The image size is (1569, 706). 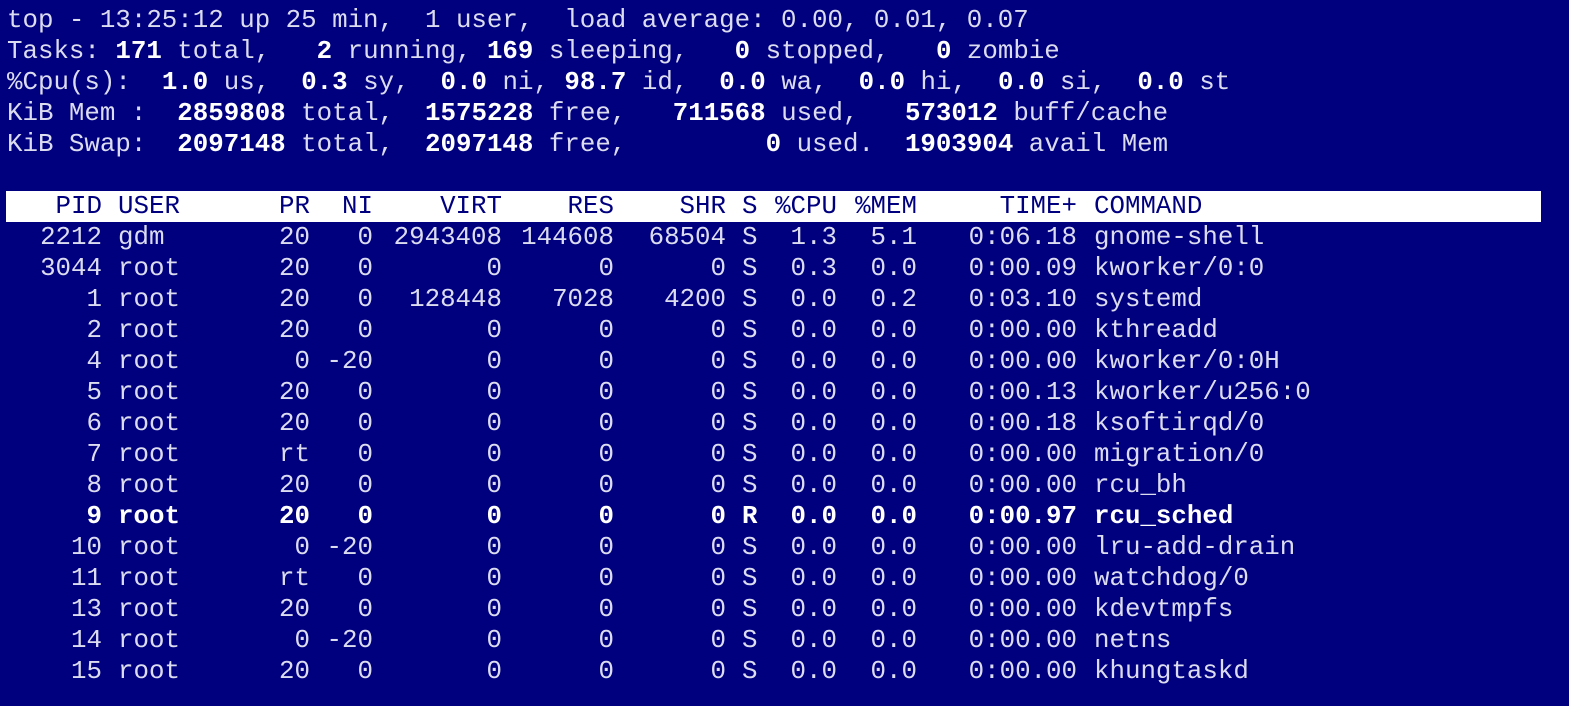 What do you see at coordinates (943, 51) in the screenshot?
I see `tasks-zombie: 0` at bounding box center [943, 51].